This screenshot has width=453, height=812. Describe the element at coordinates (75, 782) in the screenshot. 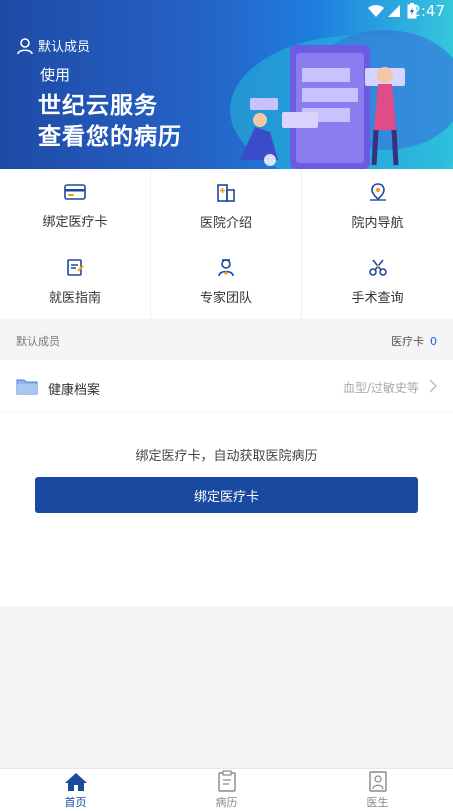

I see `home-icon` at that location.